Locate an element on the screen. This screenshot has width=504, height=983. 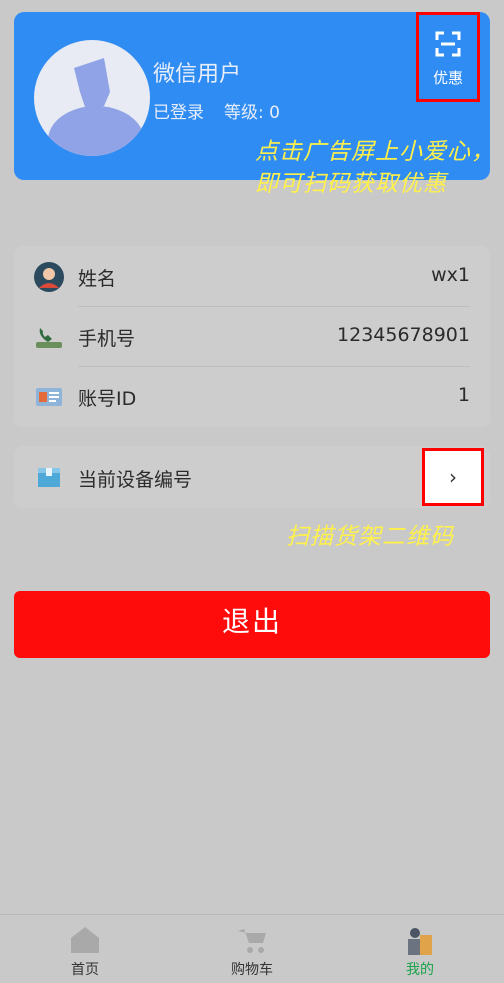
info-row-name: 姓名 wx1 is located at coordinates (252, 276).